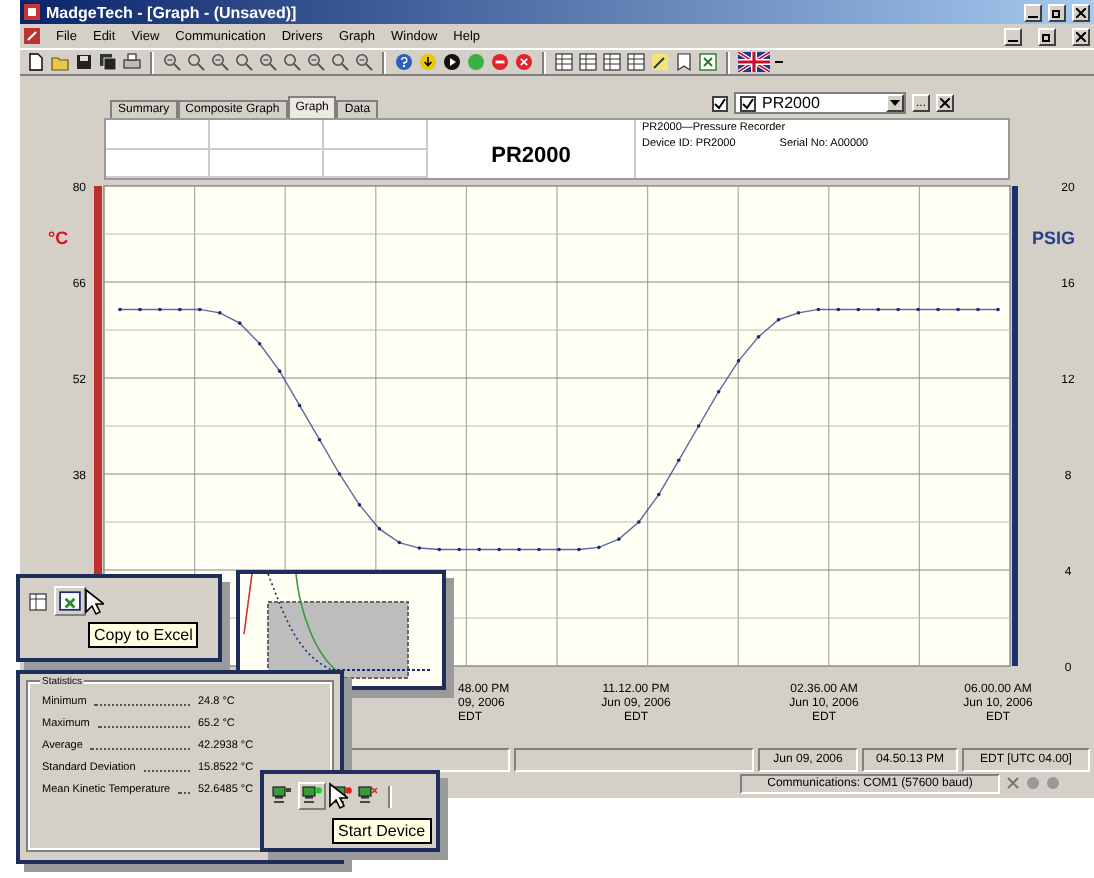 The image size is (1094, 878). What do you see at coordinates (532, 149) in the screenshot?
I see `graph-title: PR2000` at bounding box center [532, 149].